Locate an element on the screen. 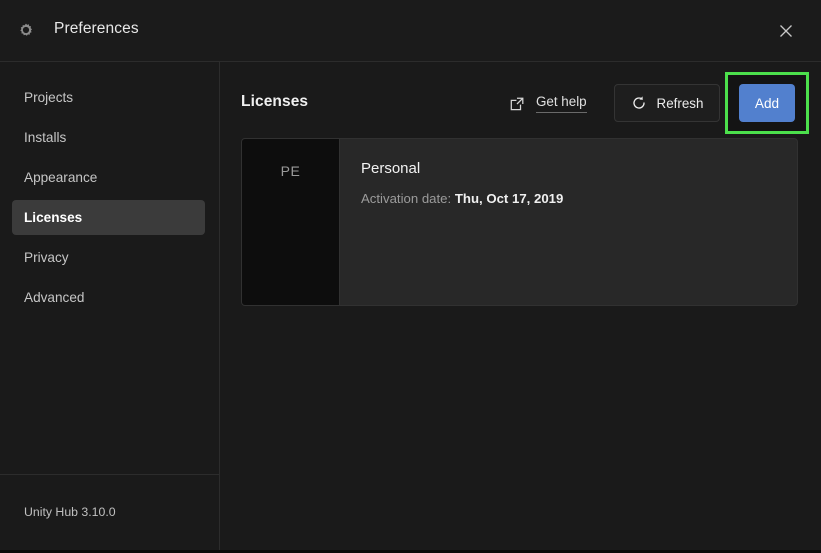 This screenshot has width=821, height=553. sidebar-item-label: Projects is located at coordinates (49, 97).